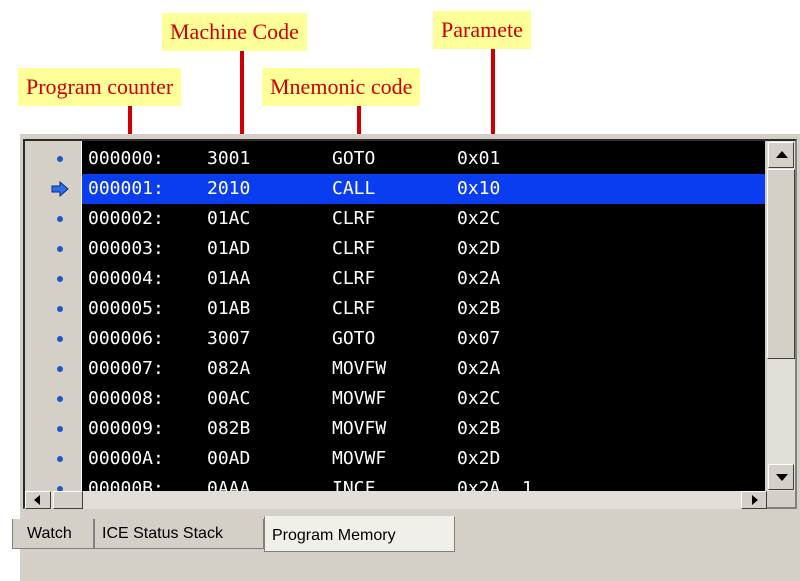  What do you see at coordinates (423, 189) in the screenshot?
I see `program-memory-row: 000001: 2010 CALL 0x10` at bounding box center [423, 189].